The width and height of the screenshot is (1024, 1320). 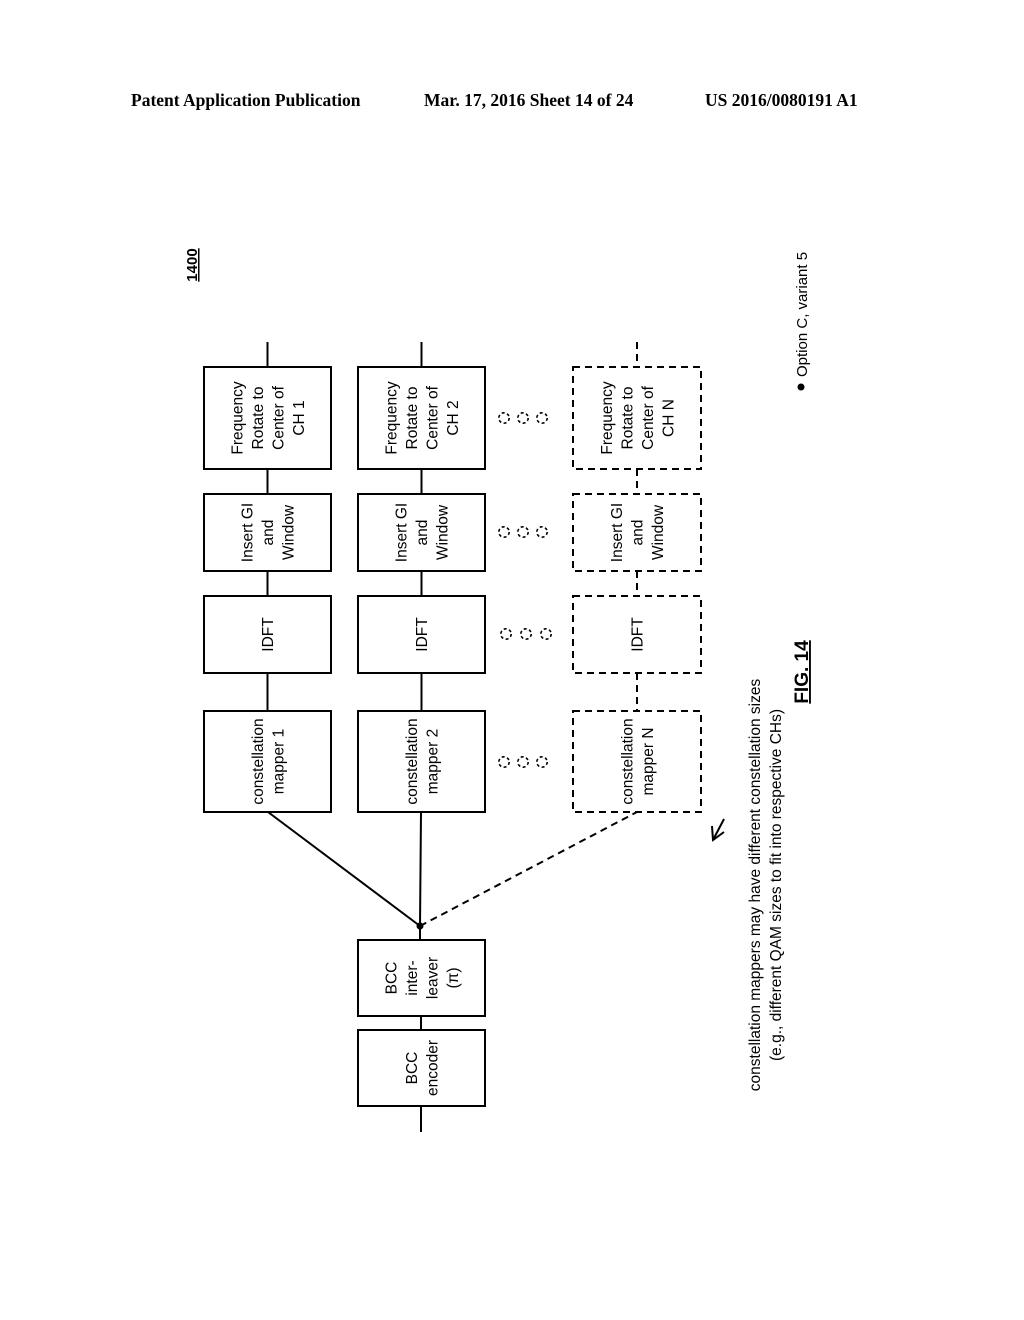 What do you see at coordinates (432, 761) in the screenshot?
I see `ch2-constellation-mapper-block-label-line: mapper 2` at bounding box center [432, 761].